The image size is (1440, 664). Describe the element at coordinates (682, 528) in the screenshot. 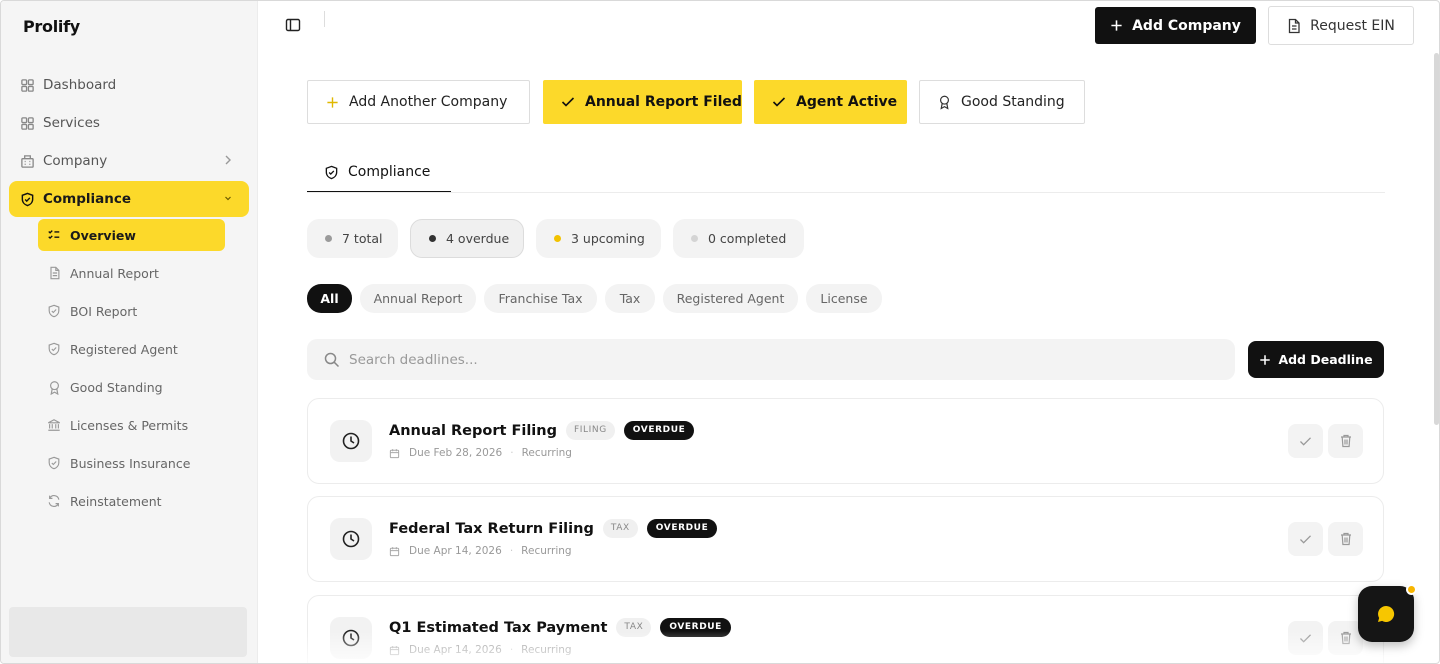

I see `status-badge: OVERDUE` at that location.